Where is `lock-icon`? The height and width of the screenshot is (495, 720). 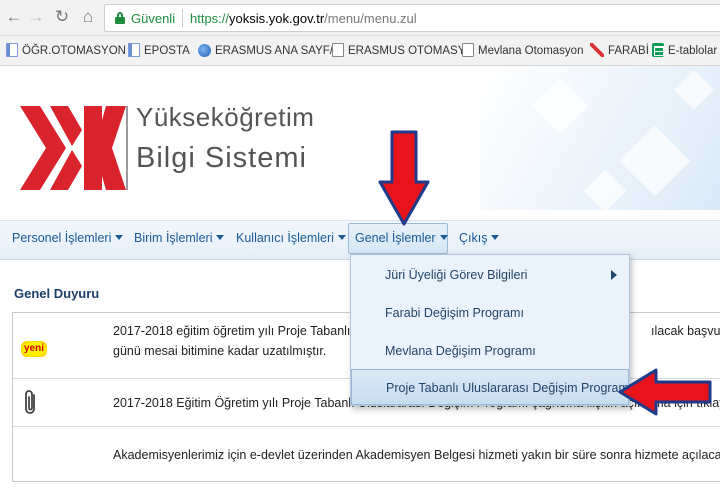 lock-icon is located at coordinates (120, 18).